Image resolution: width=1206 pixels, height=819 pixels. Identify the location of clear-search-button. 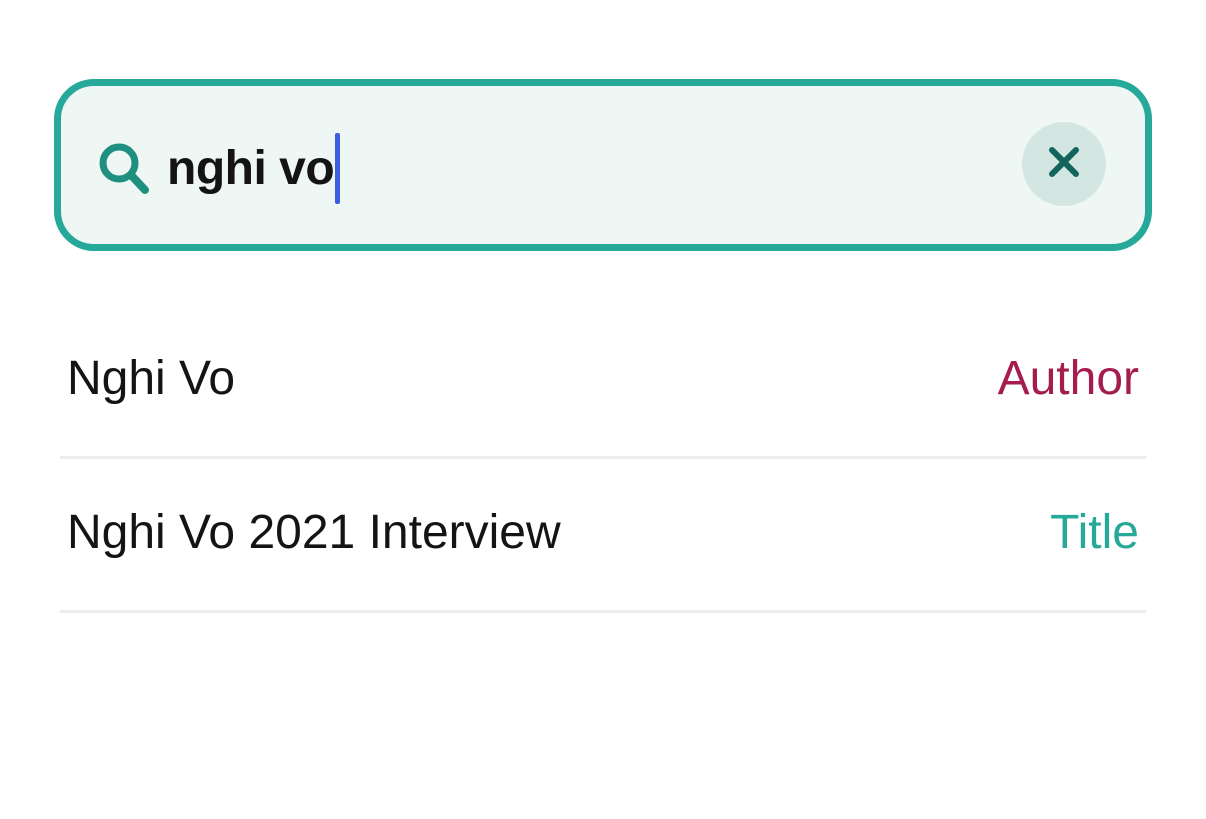
(1064, 164).